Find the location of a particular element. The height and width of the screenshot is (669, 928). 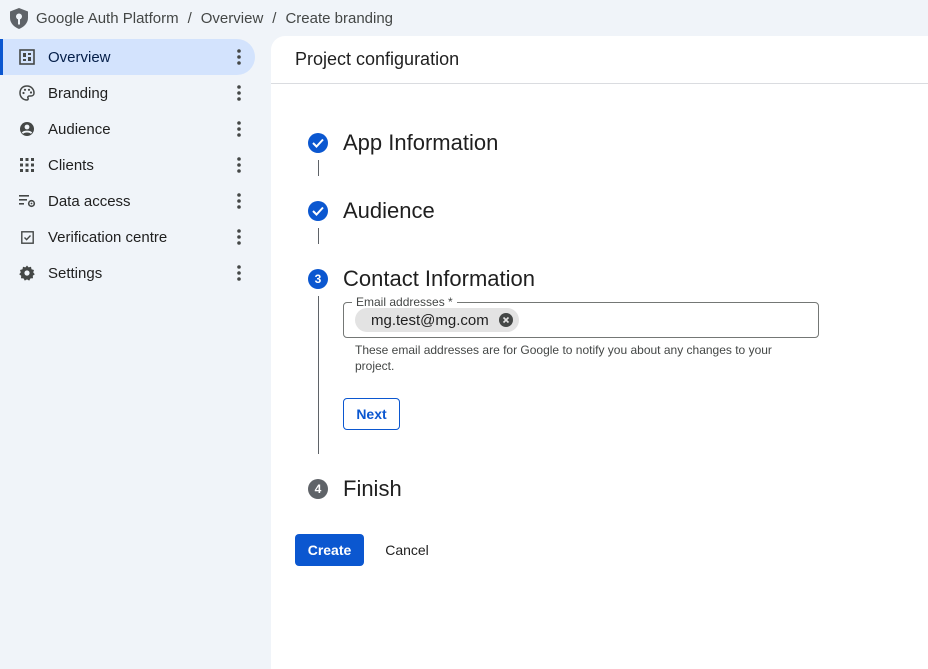

sidebar-item-audience: Audience is located at coordinates (127, 129).